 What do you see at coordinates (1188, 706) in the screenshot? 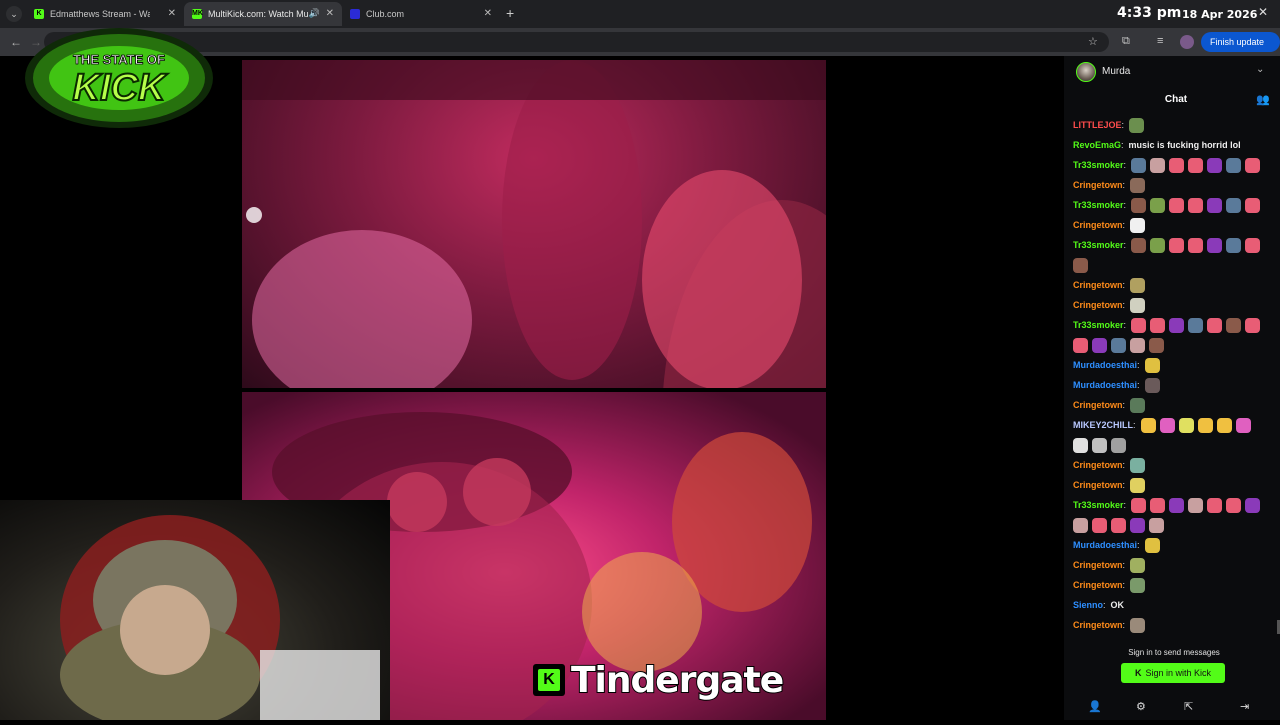
I see `popout-icon: ⇱` at bounding box center [1188, 706].